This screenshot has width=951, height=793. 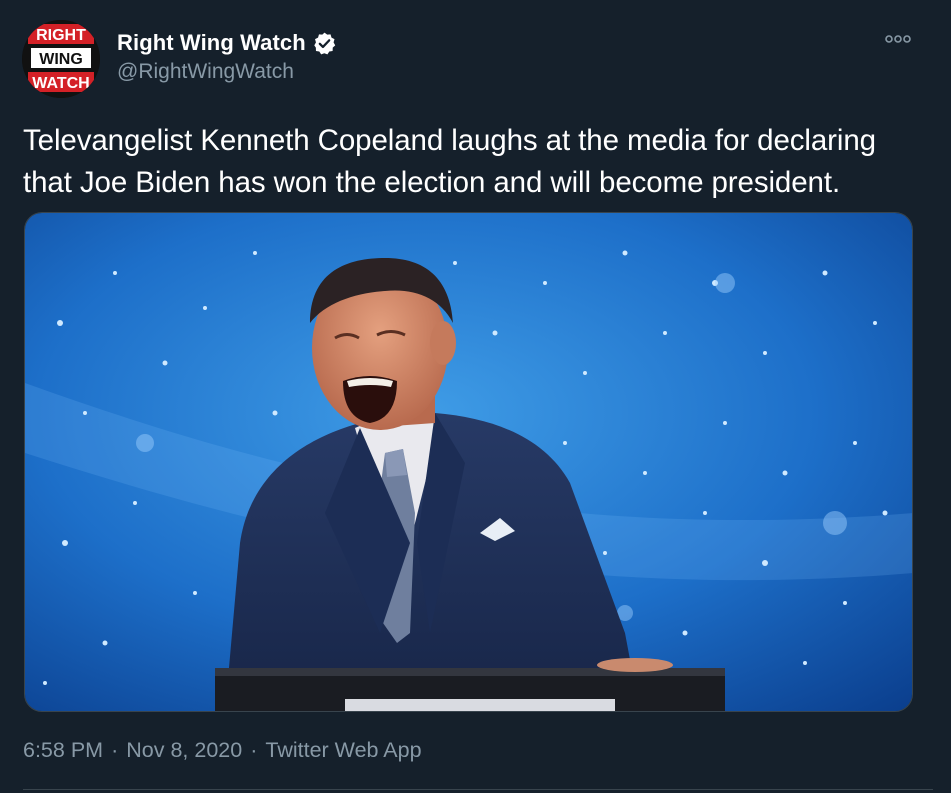 What do you see at coordinates (61, 35) in the screenshot?
I see `logo-line-1: RIGHT` at bounding box center [61, 35].